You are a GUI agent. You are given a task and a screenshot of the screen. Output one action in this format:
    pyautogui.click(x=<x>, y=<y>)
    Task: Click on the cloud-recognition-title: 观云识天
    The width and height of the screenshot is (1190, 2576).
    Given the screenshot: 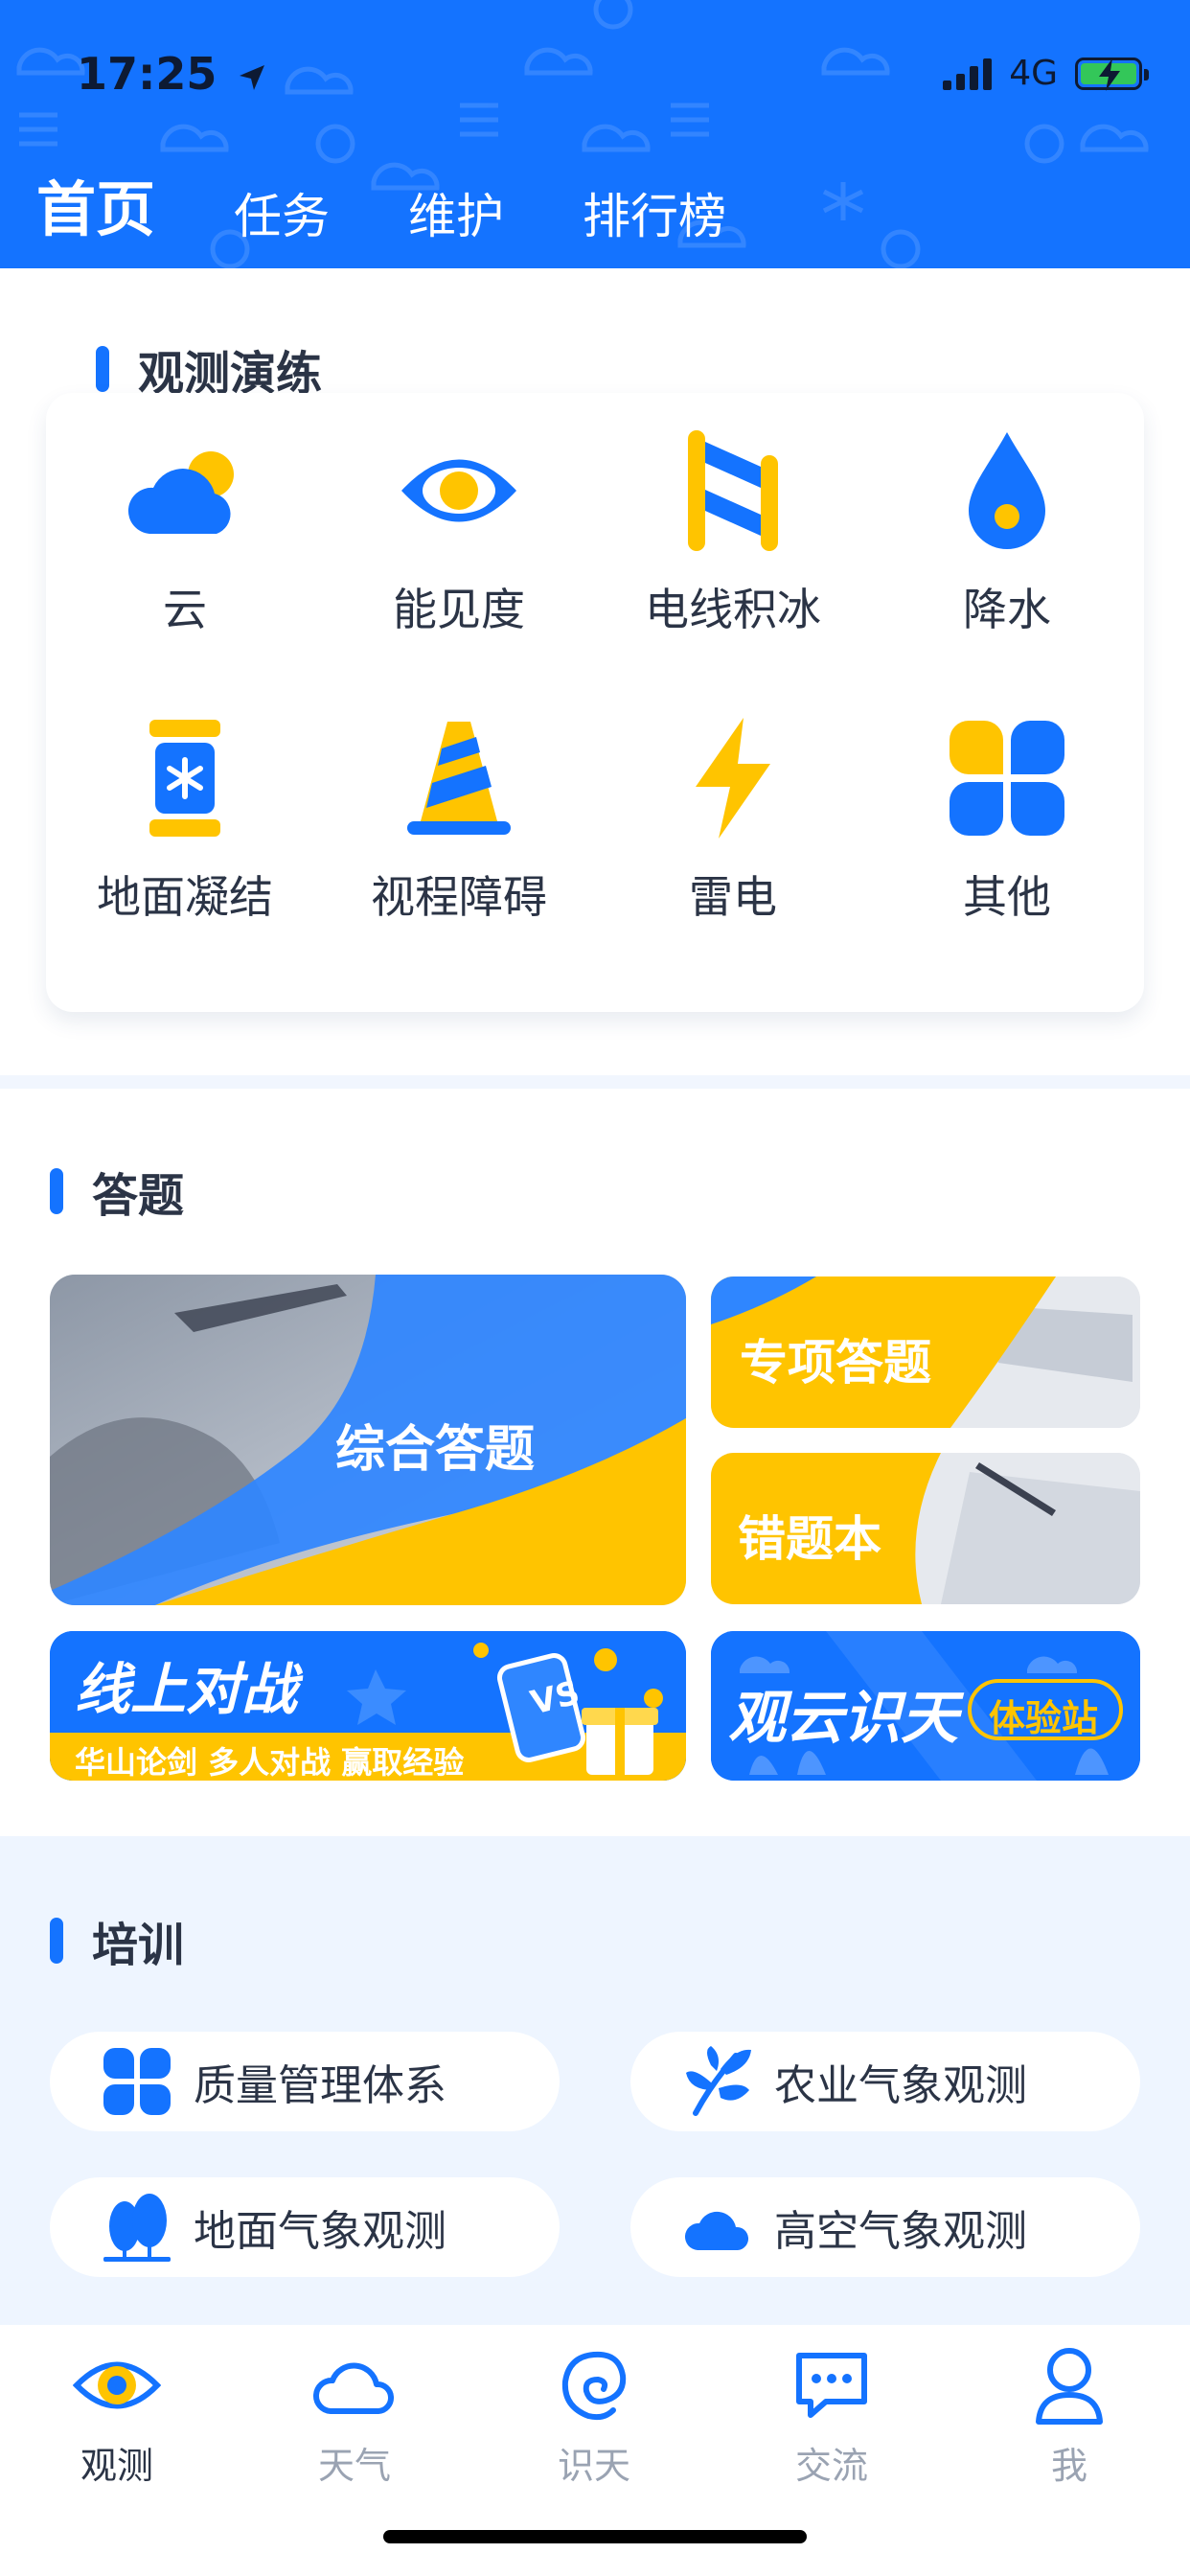 What is the action you would take?
    pyautogui.click(x=843, y=1718)
    